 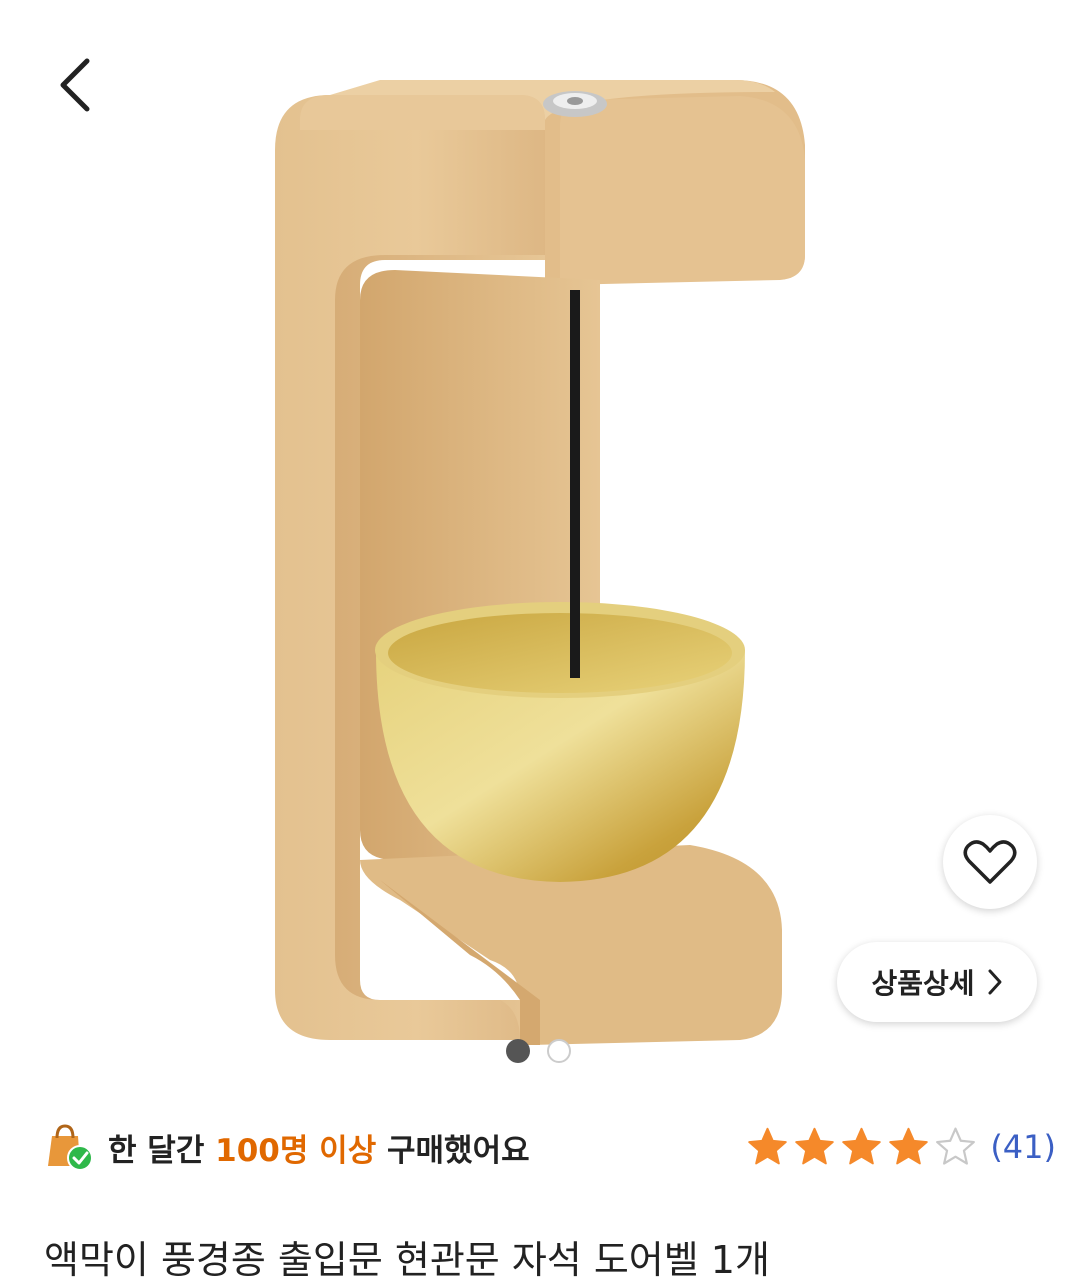 What do you see at coordinates (923, 983) in the screenshot?
I see `product-detail-label: 상품상세` at bounding box center [923, 983].